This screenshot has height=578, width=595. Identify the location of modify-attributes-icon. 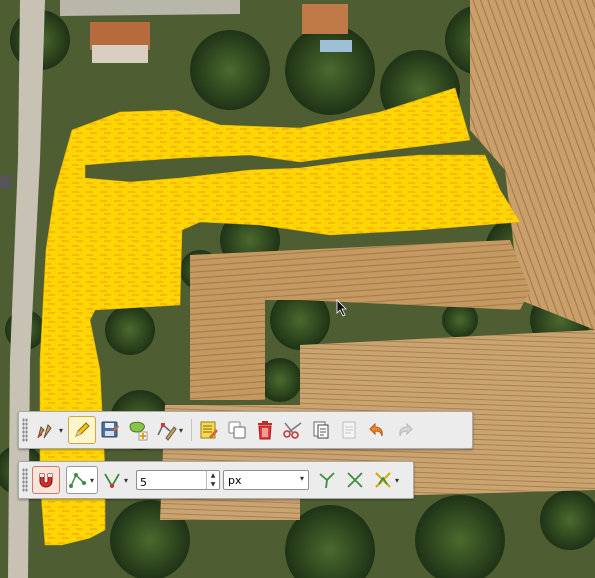
(209, 430).